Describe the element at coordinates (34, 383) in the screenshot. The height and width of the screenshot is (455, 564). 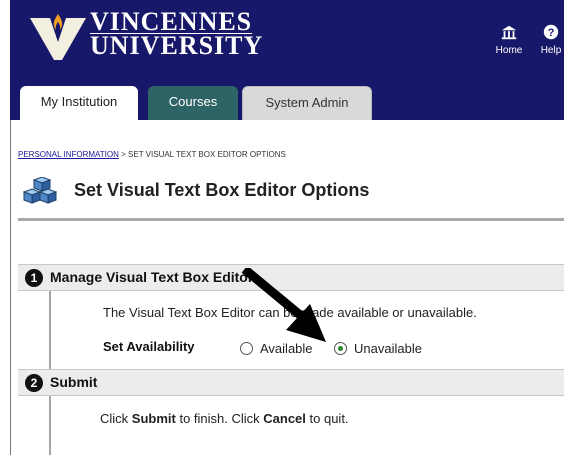
I see `step2-number: 2` at that location.